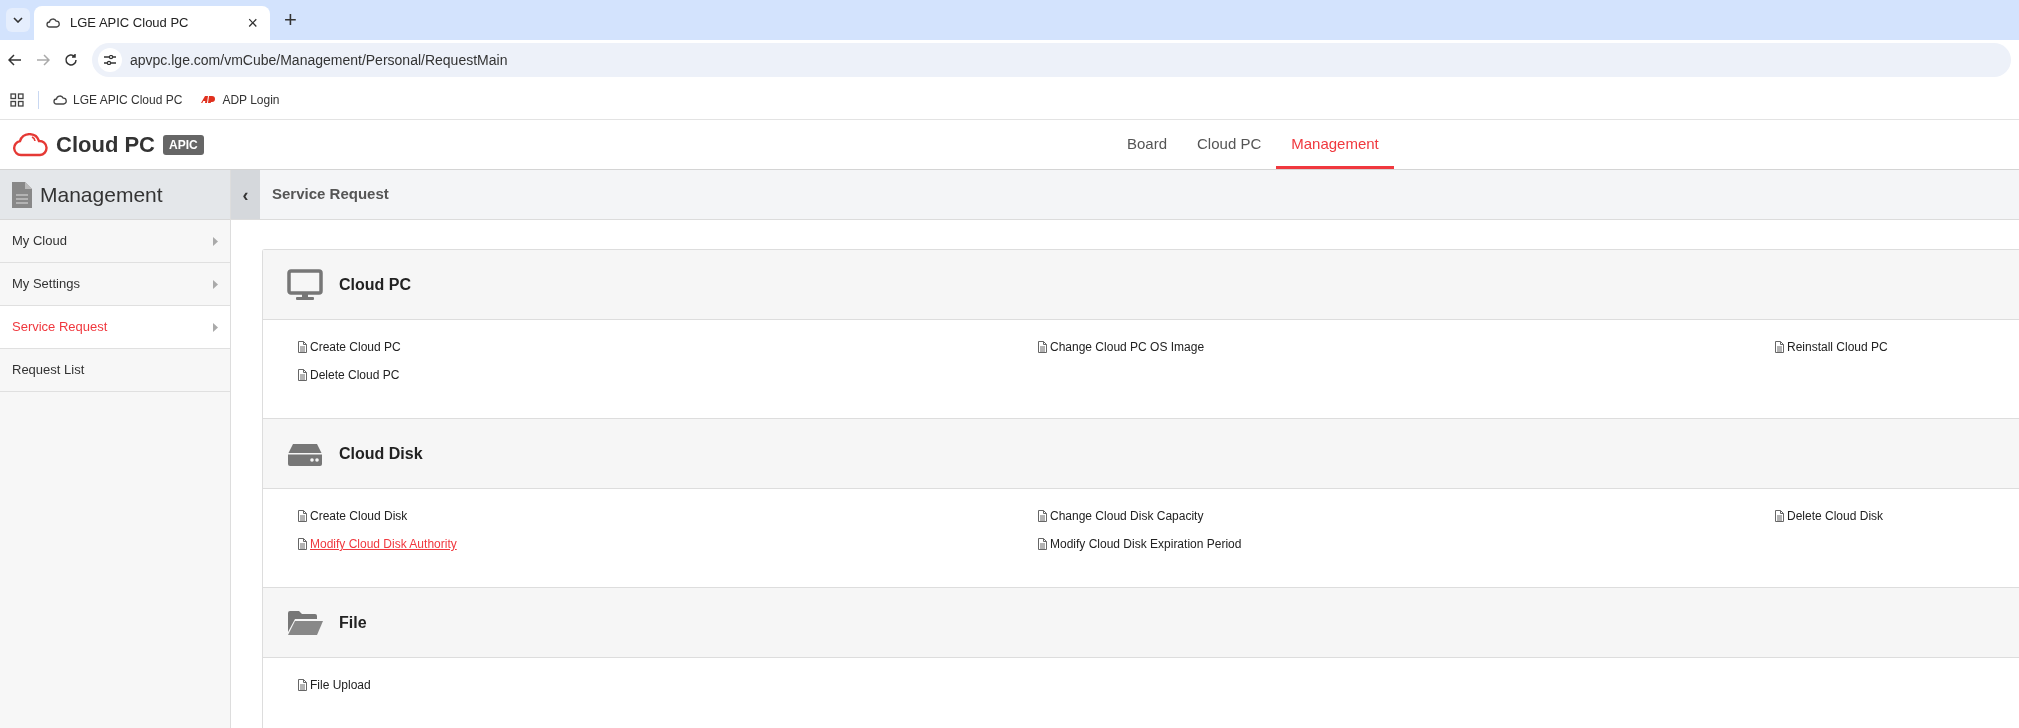 The image size is (2019, 728). I want to click on folder-icon, so click(305, 622).